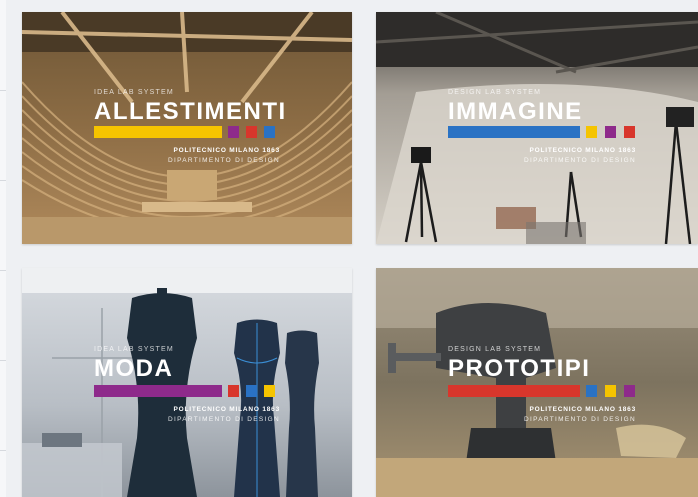 The image size is (698, 497). I want to click on card-title: IMMAGINE, so click(515, 111).